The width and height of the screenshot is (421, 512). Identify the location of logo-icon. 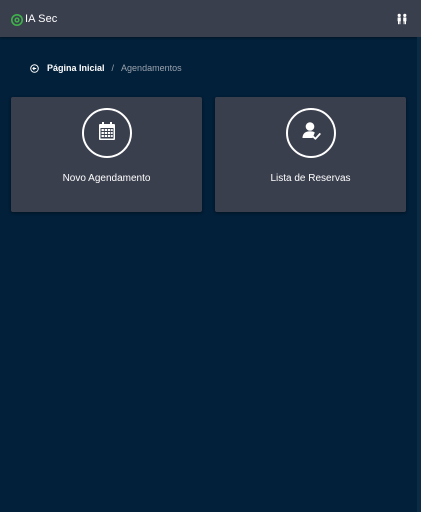
(17, 19).